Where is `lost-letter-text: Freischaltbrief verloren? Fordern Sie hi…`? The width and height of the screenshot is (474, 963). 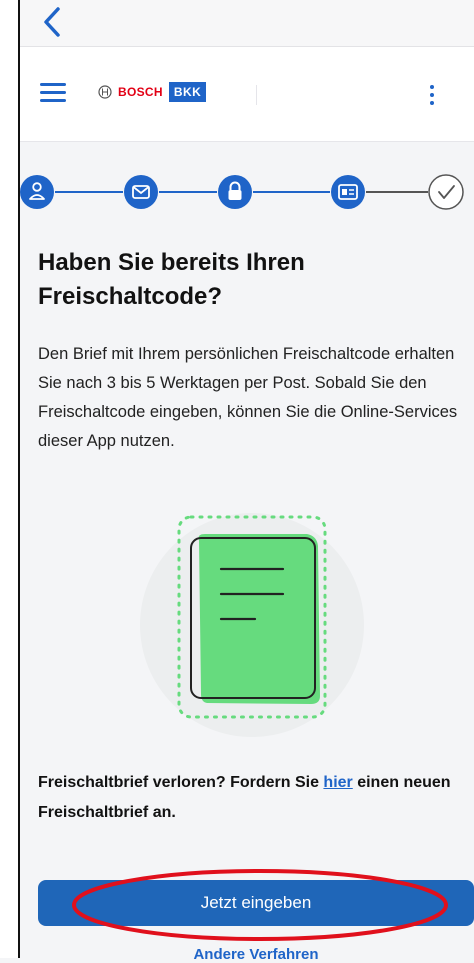
lost-letter-text: Freischaltbrief verloren? Fordern Sie hi… is located at coordinates (248, 798).